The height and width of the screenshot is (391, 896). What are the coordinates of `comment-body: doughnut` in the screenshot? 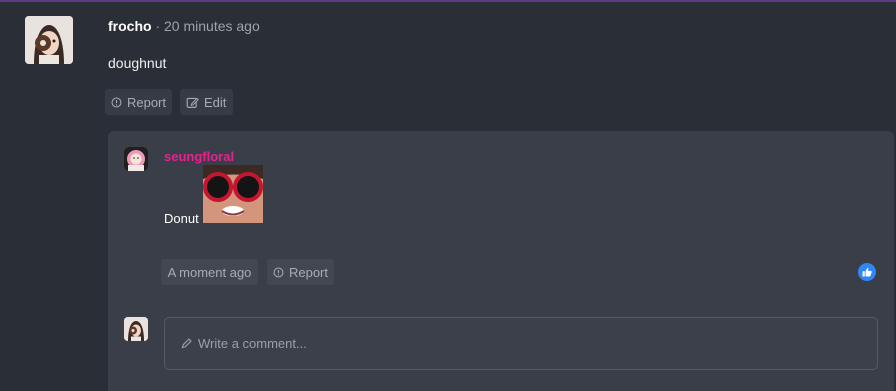 It's located at (137, 63).